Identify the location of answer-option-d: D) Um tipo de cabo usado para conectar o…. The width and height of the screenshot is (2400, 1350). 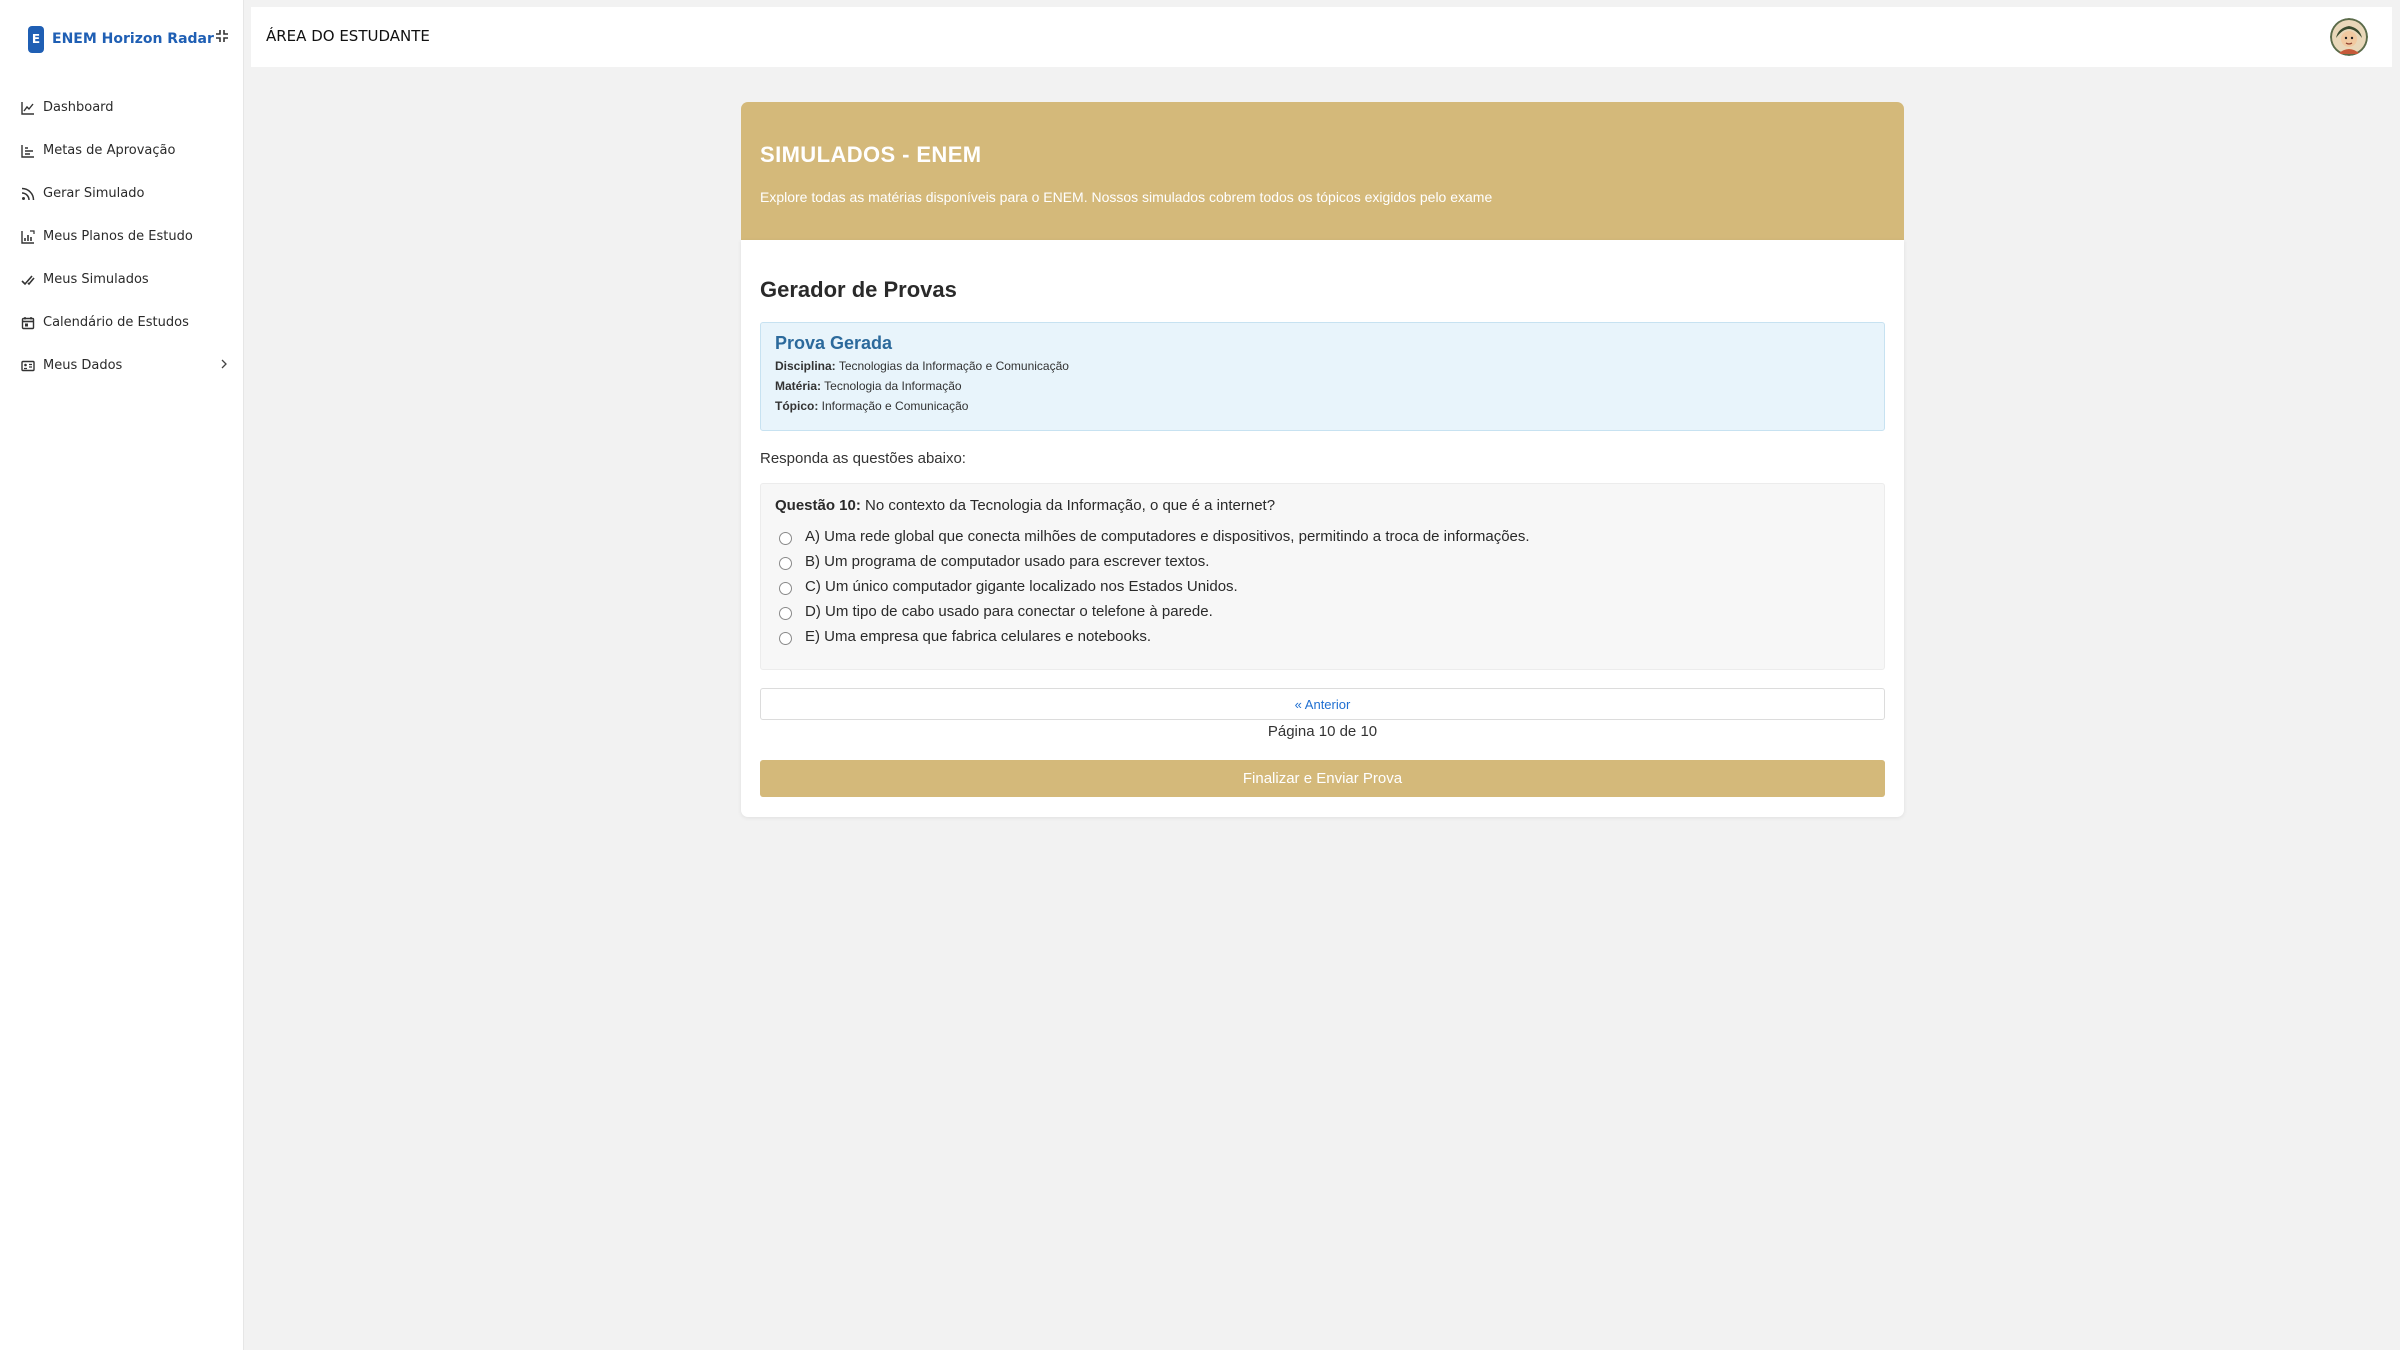
(1322, 611).